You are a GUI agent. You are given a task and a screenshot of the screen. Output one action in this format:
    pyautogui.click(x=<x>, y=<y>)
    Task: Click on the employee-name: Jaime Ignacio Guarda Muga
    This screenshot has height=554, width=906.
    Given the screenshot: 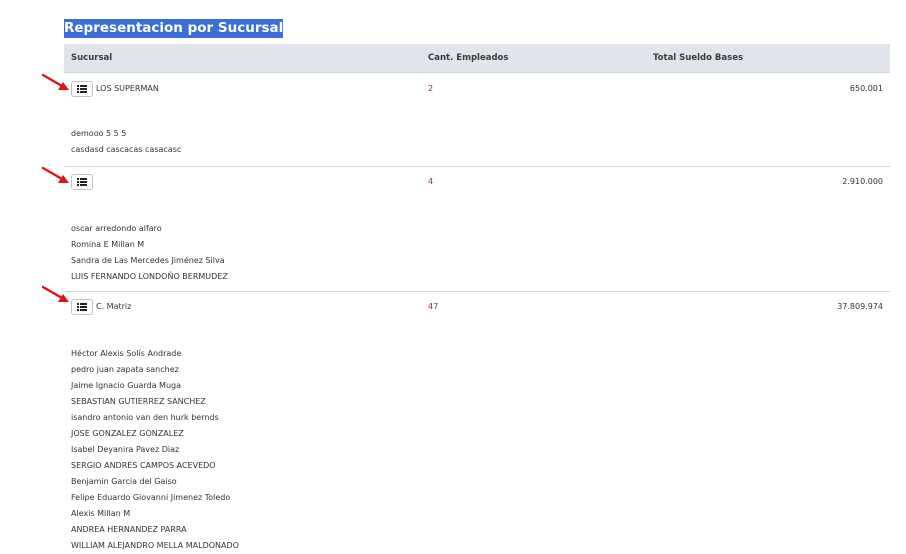 What is the action you would take?
    pyautogui.click(x=126, y=385)
    